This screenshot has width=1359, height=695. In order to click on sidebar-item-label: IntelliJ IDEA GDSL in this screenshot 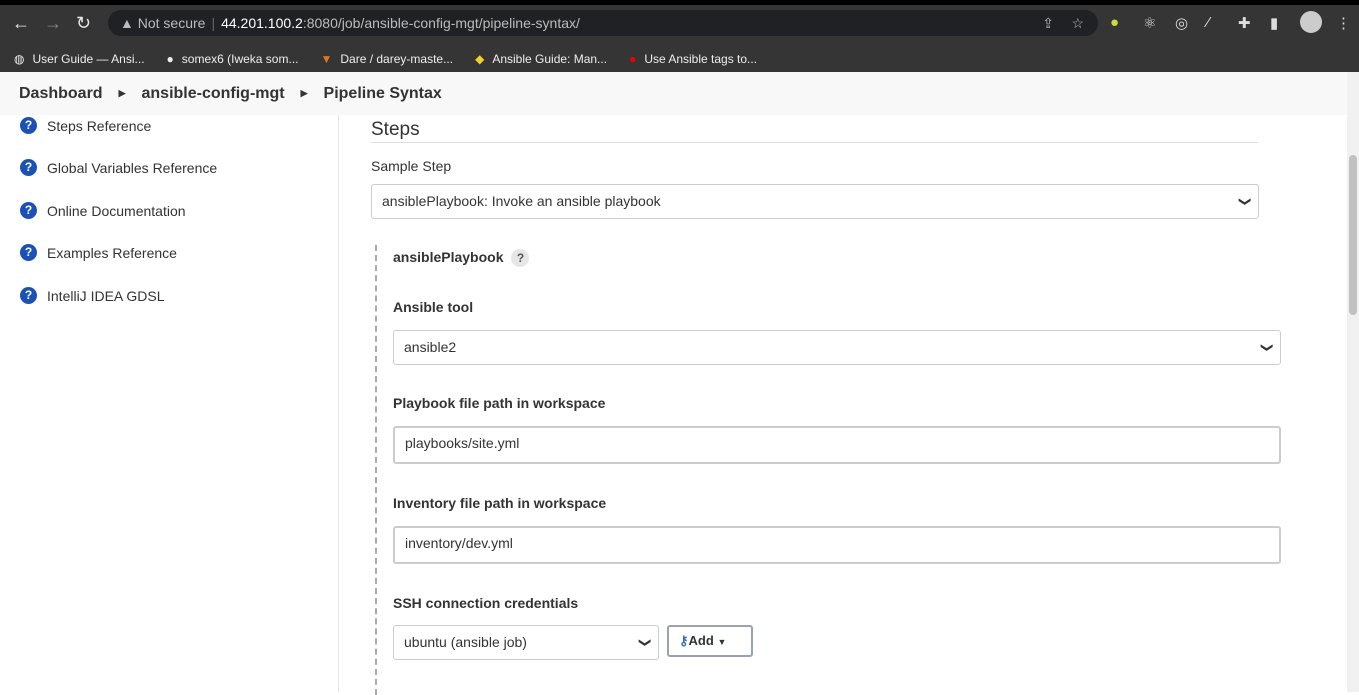, I will do `click(106, 295)`.